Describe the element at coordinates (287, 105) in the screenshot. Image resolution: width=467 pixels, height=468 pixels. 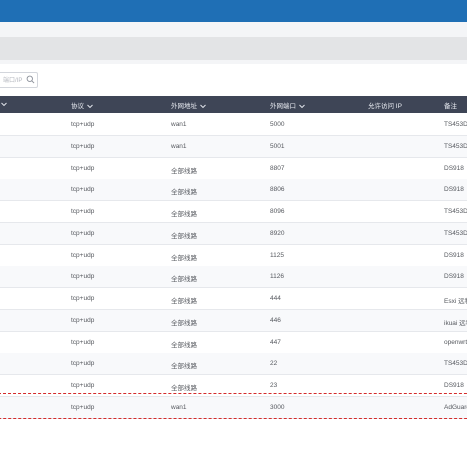
I see `column-header-wan-port: 外网端口` at that location.